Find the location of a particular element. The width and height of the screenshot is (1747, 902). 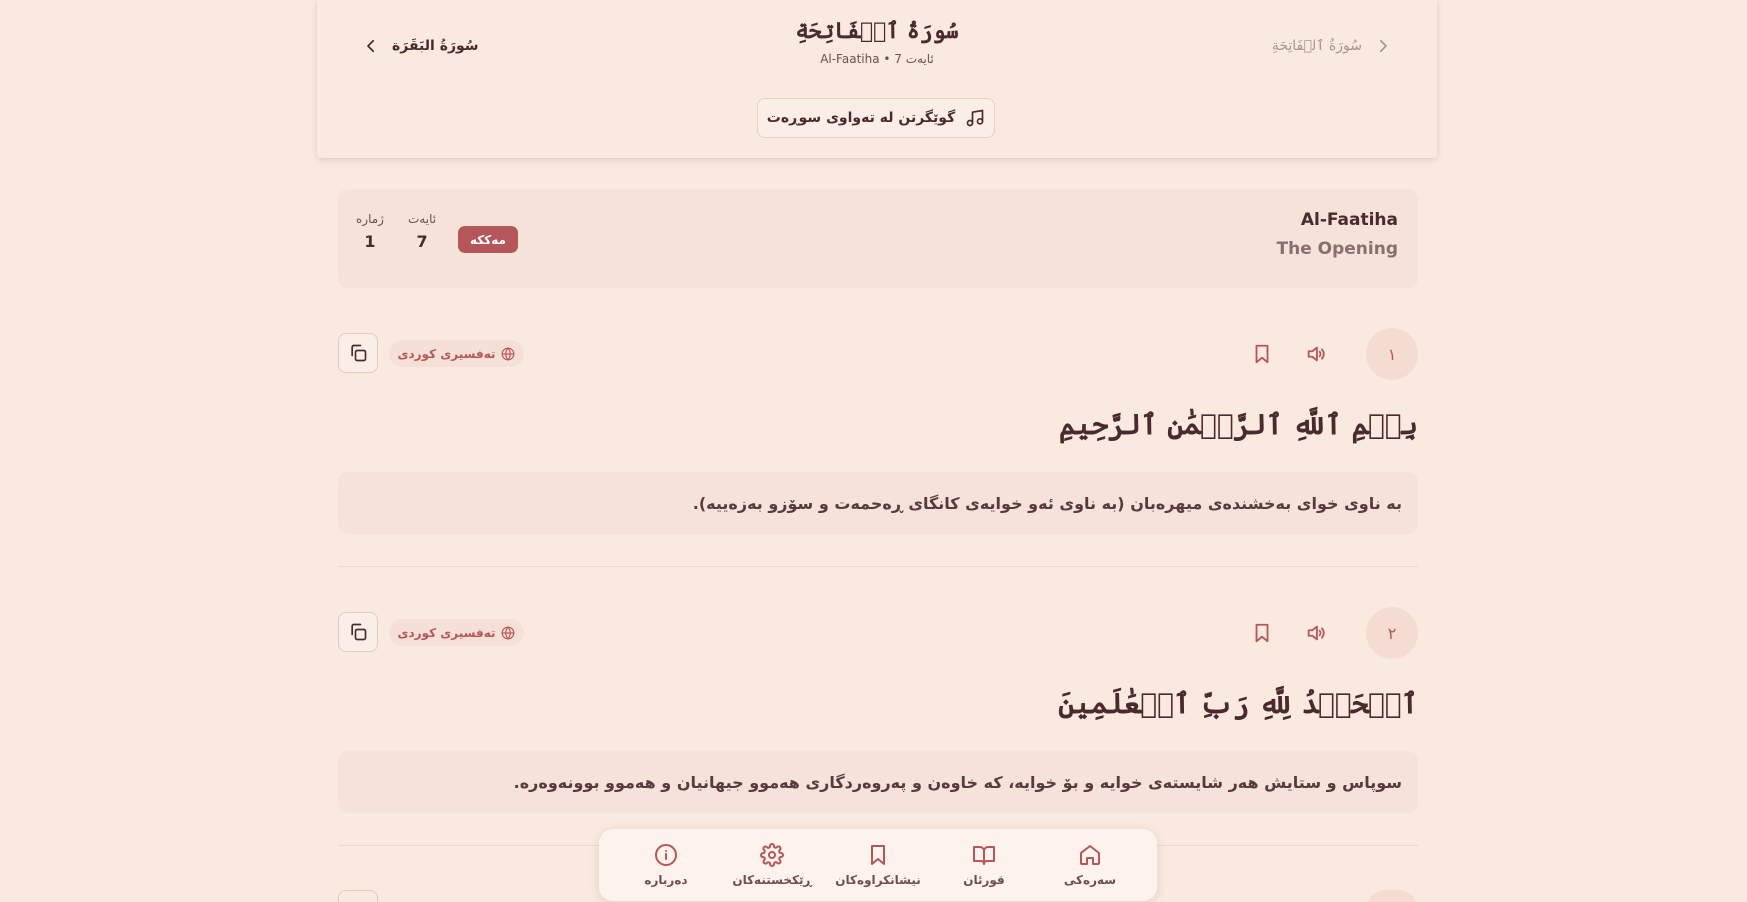

verse-number: ٢ is located at coordinates (1392, 633).